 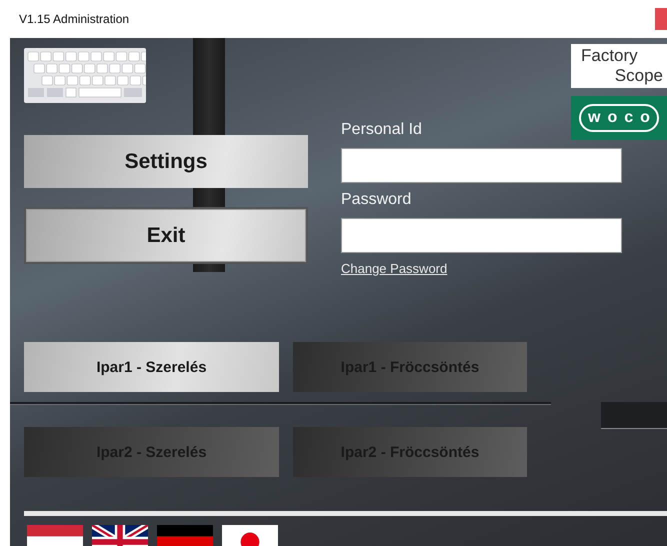 What do you see at coordinates (151, 367) in the screenshot?
I see `plant-tab: Ipar1 - Szerelés` at bounding box center [151, 367].